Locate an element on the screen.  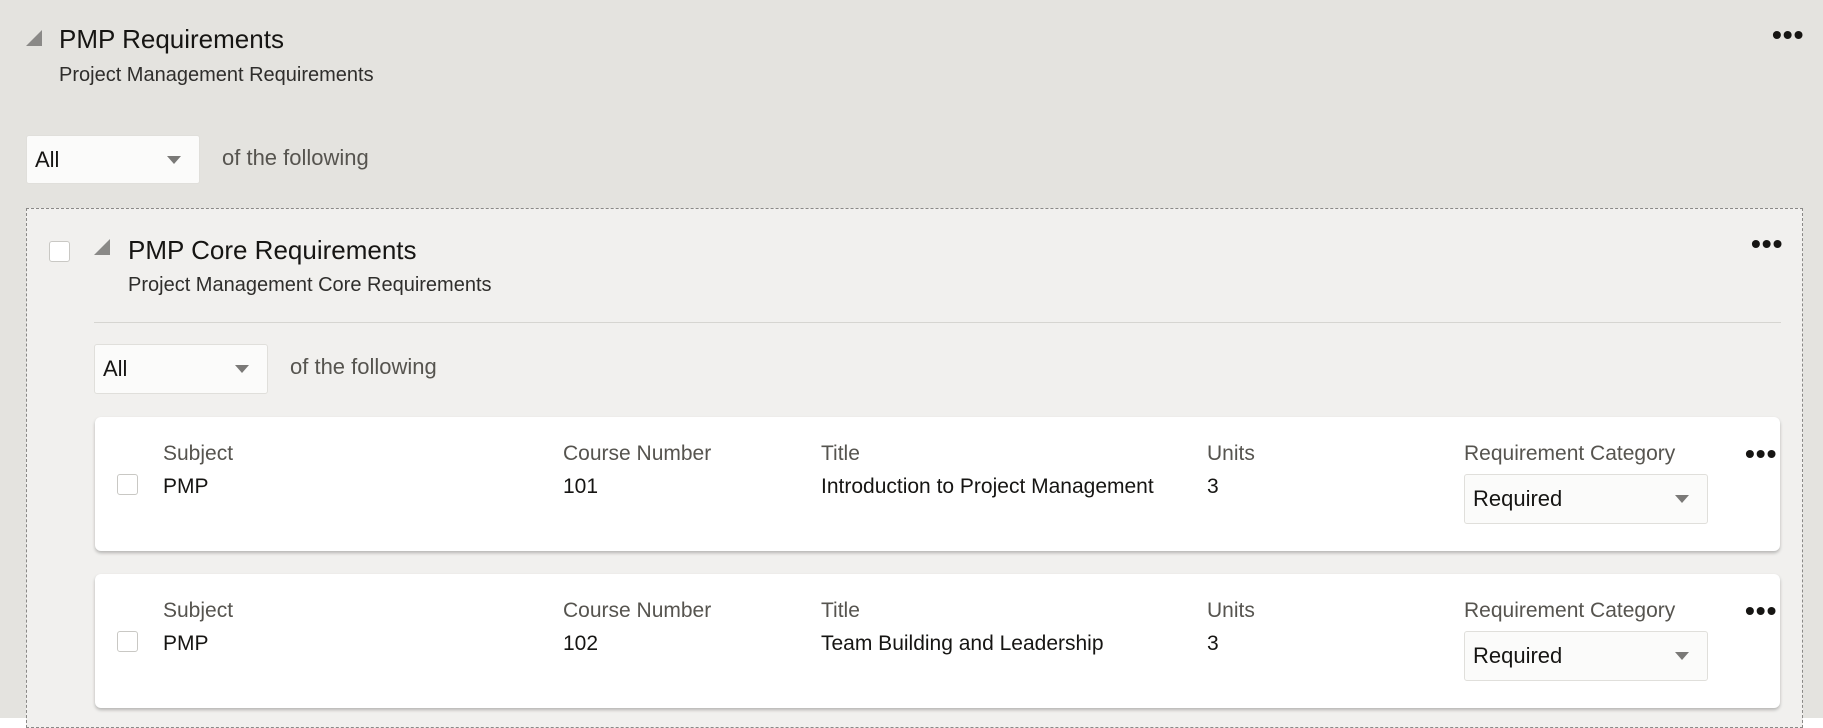
group-condition-suffix: of the following is located at coordinates (363, 366).